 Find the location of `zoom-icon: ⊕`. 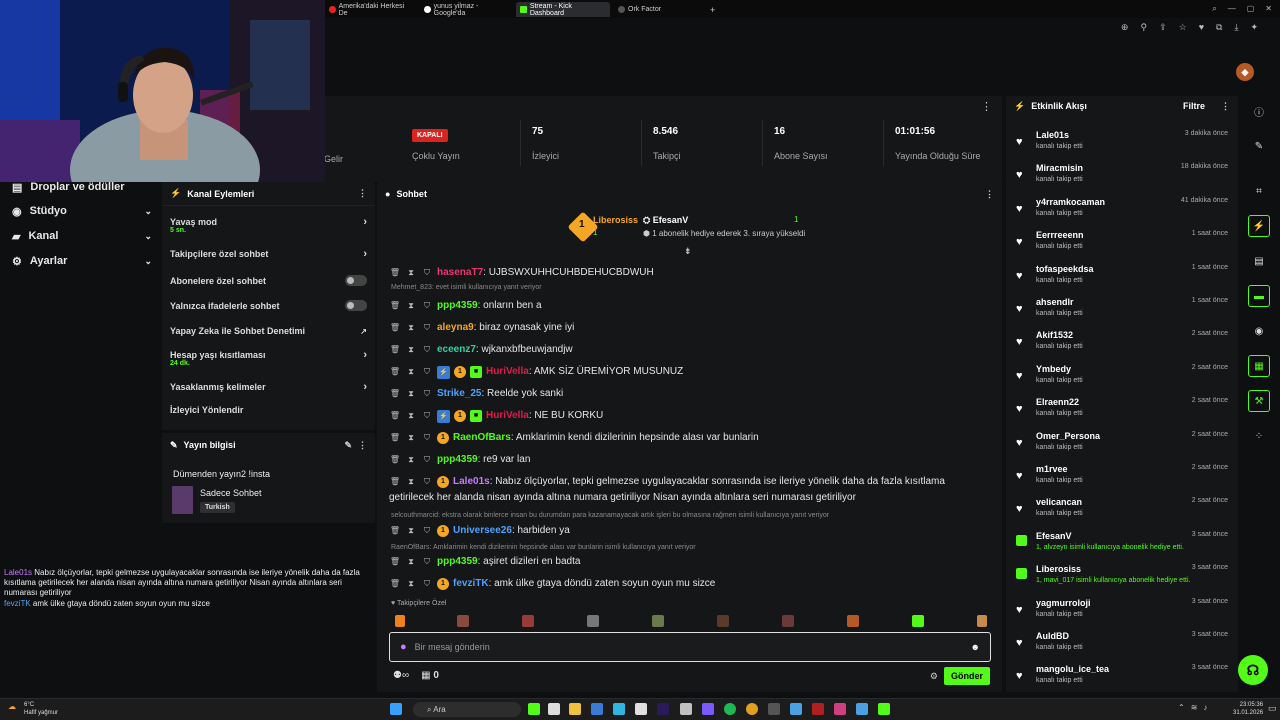

zoom-icon: ⊕ is located at coordinates (1125, 27).